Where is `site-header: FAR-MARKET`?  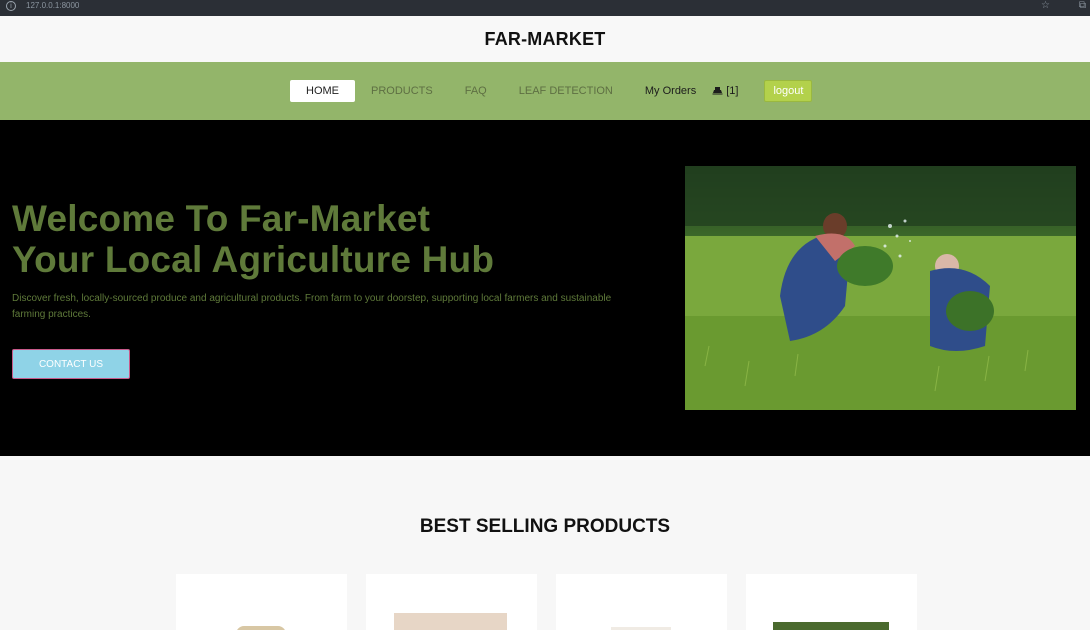
site-header: FAR-MARKET is located at coordinates (545, 39).